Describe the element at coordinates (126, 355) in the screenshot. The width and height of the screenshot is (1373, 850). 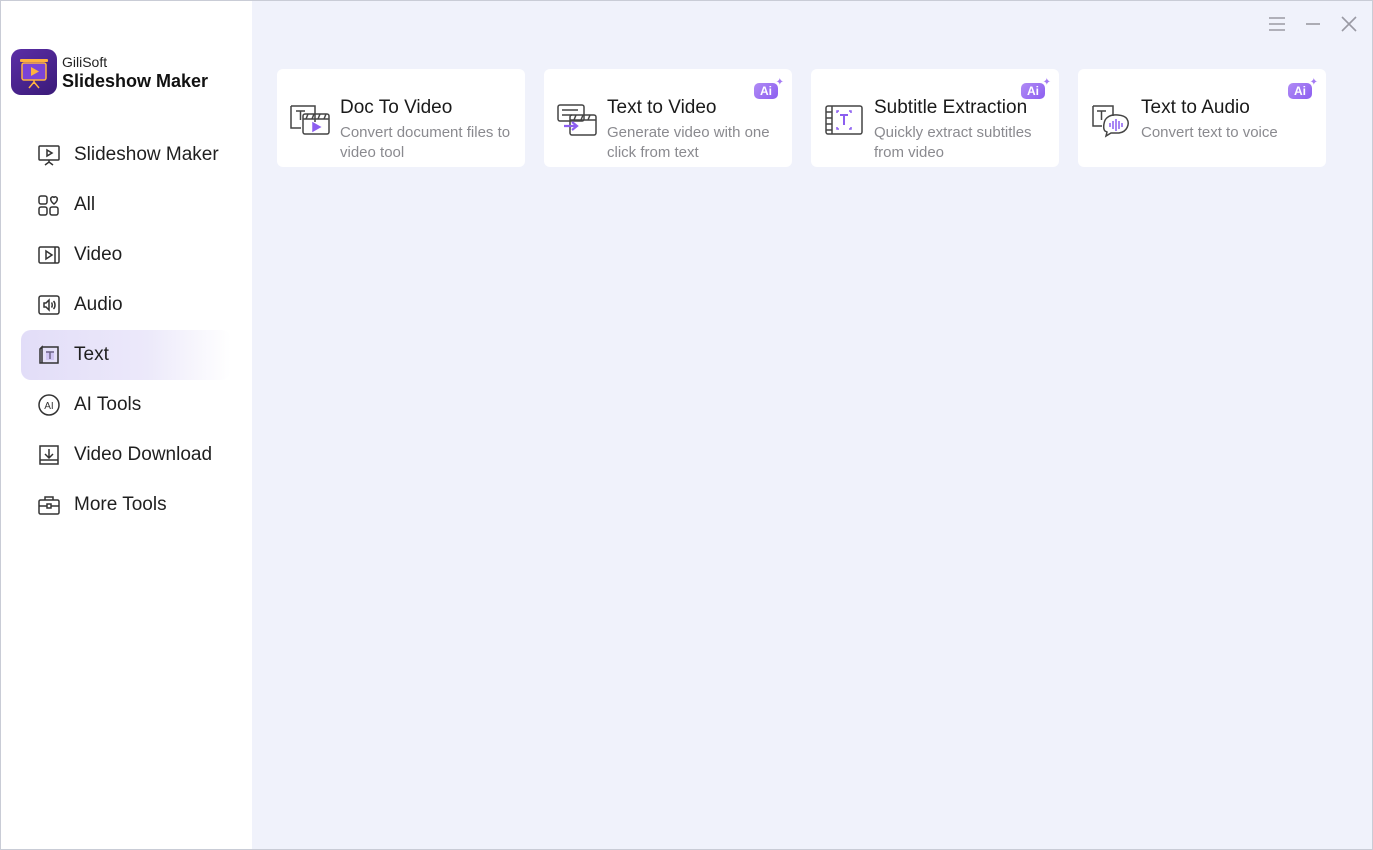
I see `sidebar-item-text: Text` at that location.